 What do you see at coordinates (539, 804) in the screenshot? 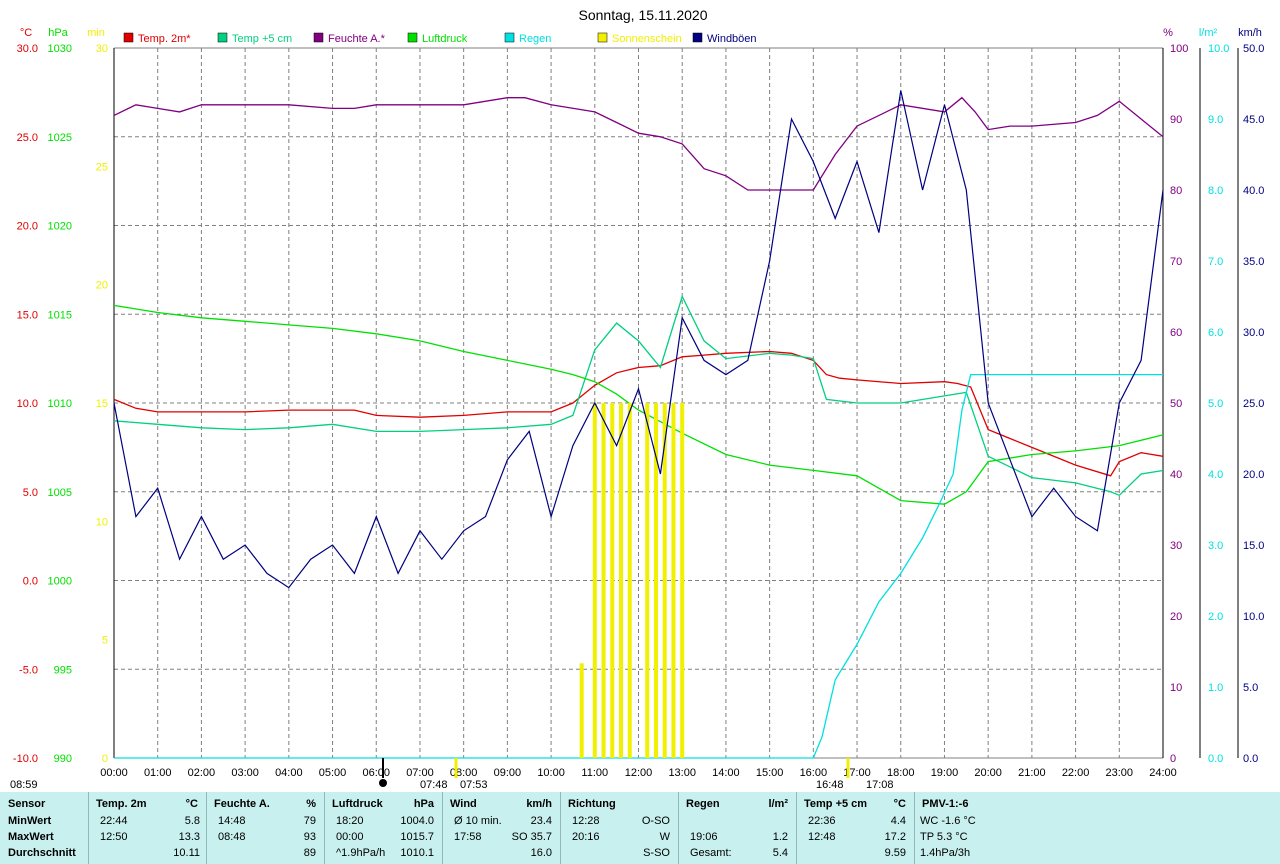
I see `stats-unit-wind: km/h` at bounding box center [539, 804].